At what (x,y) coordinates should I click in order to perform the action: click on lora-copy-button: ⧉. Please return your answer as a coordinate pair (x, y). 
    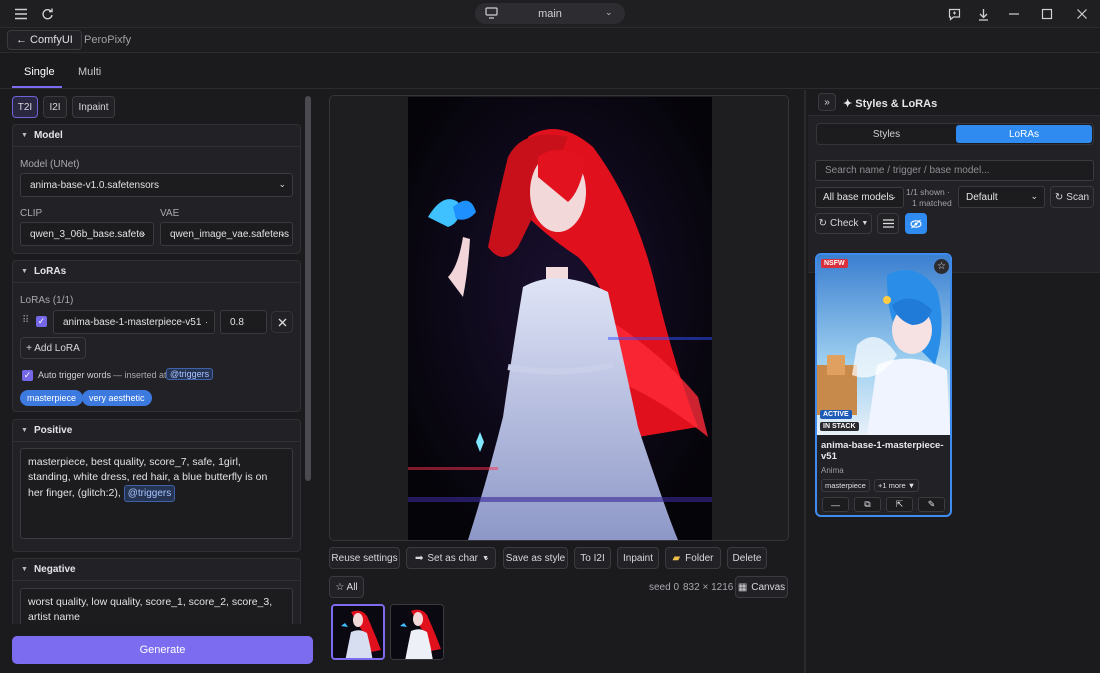
    Looking at the image, I should click on (867, 504).